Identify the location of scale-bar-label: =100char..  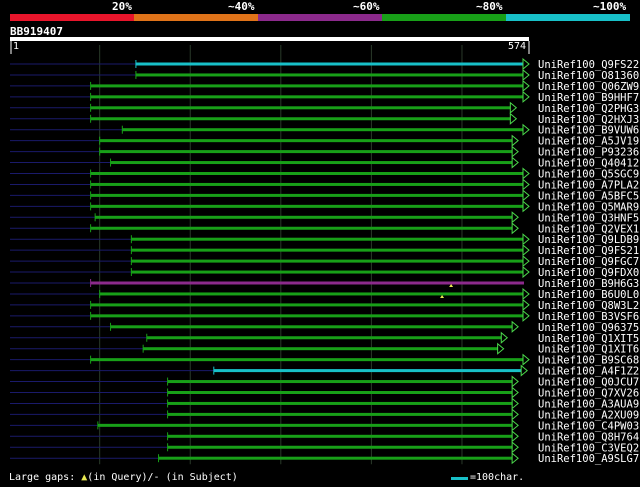
(497, 477).